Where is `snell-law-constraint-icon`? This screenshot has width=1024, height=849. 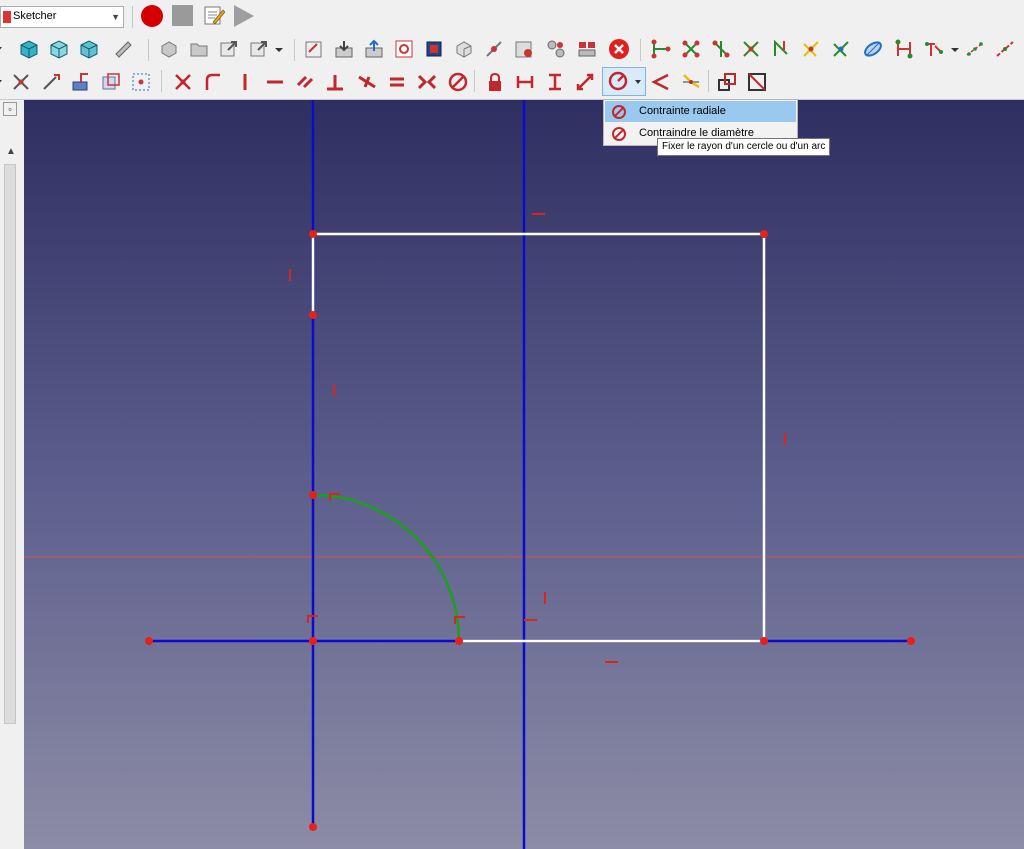 snell-law-constraint-icon is located at coordinates (691, 82).